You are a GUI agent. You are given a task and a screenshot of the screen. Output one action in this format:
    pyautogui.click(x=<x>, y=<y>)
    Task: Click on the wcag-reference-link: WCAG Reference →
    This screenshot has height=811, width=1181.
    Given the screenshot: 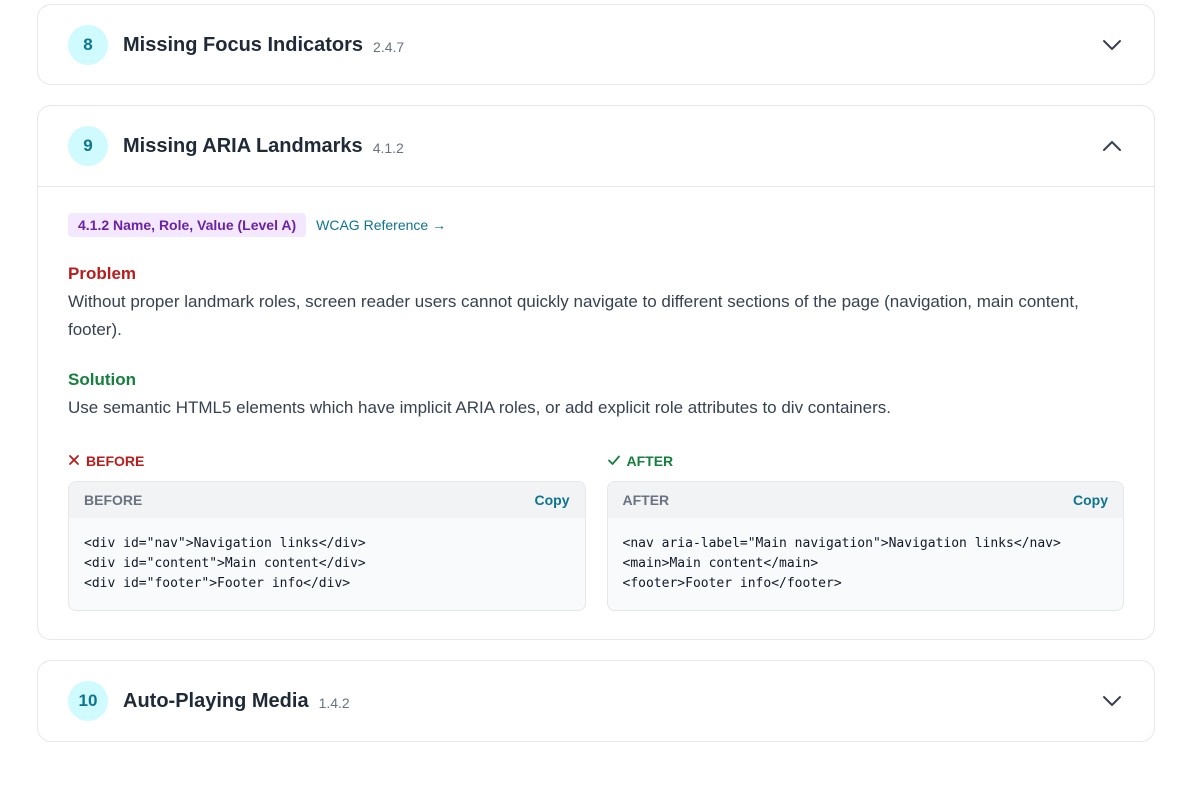 What is the action you would take?
    pyautogui.click(x=381, y=225)
    